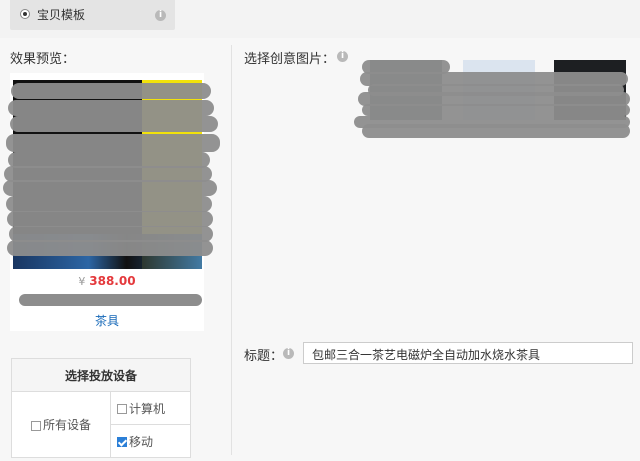  What do you see at coordinates (25, 14) in the screenshot?
I see `radio-selected-icon` at bounding box center [25, 14].